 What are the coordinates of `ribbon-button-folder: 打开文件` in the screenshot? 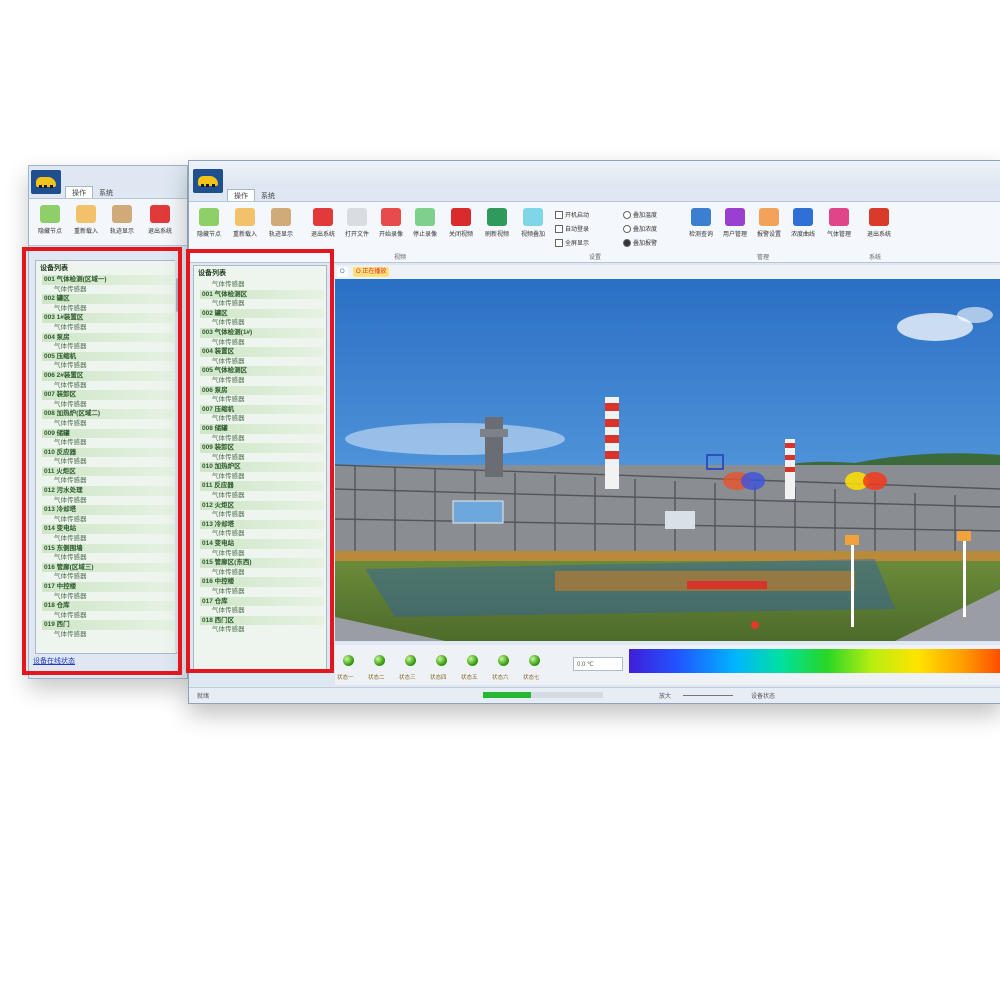 It's located at (357, 223).